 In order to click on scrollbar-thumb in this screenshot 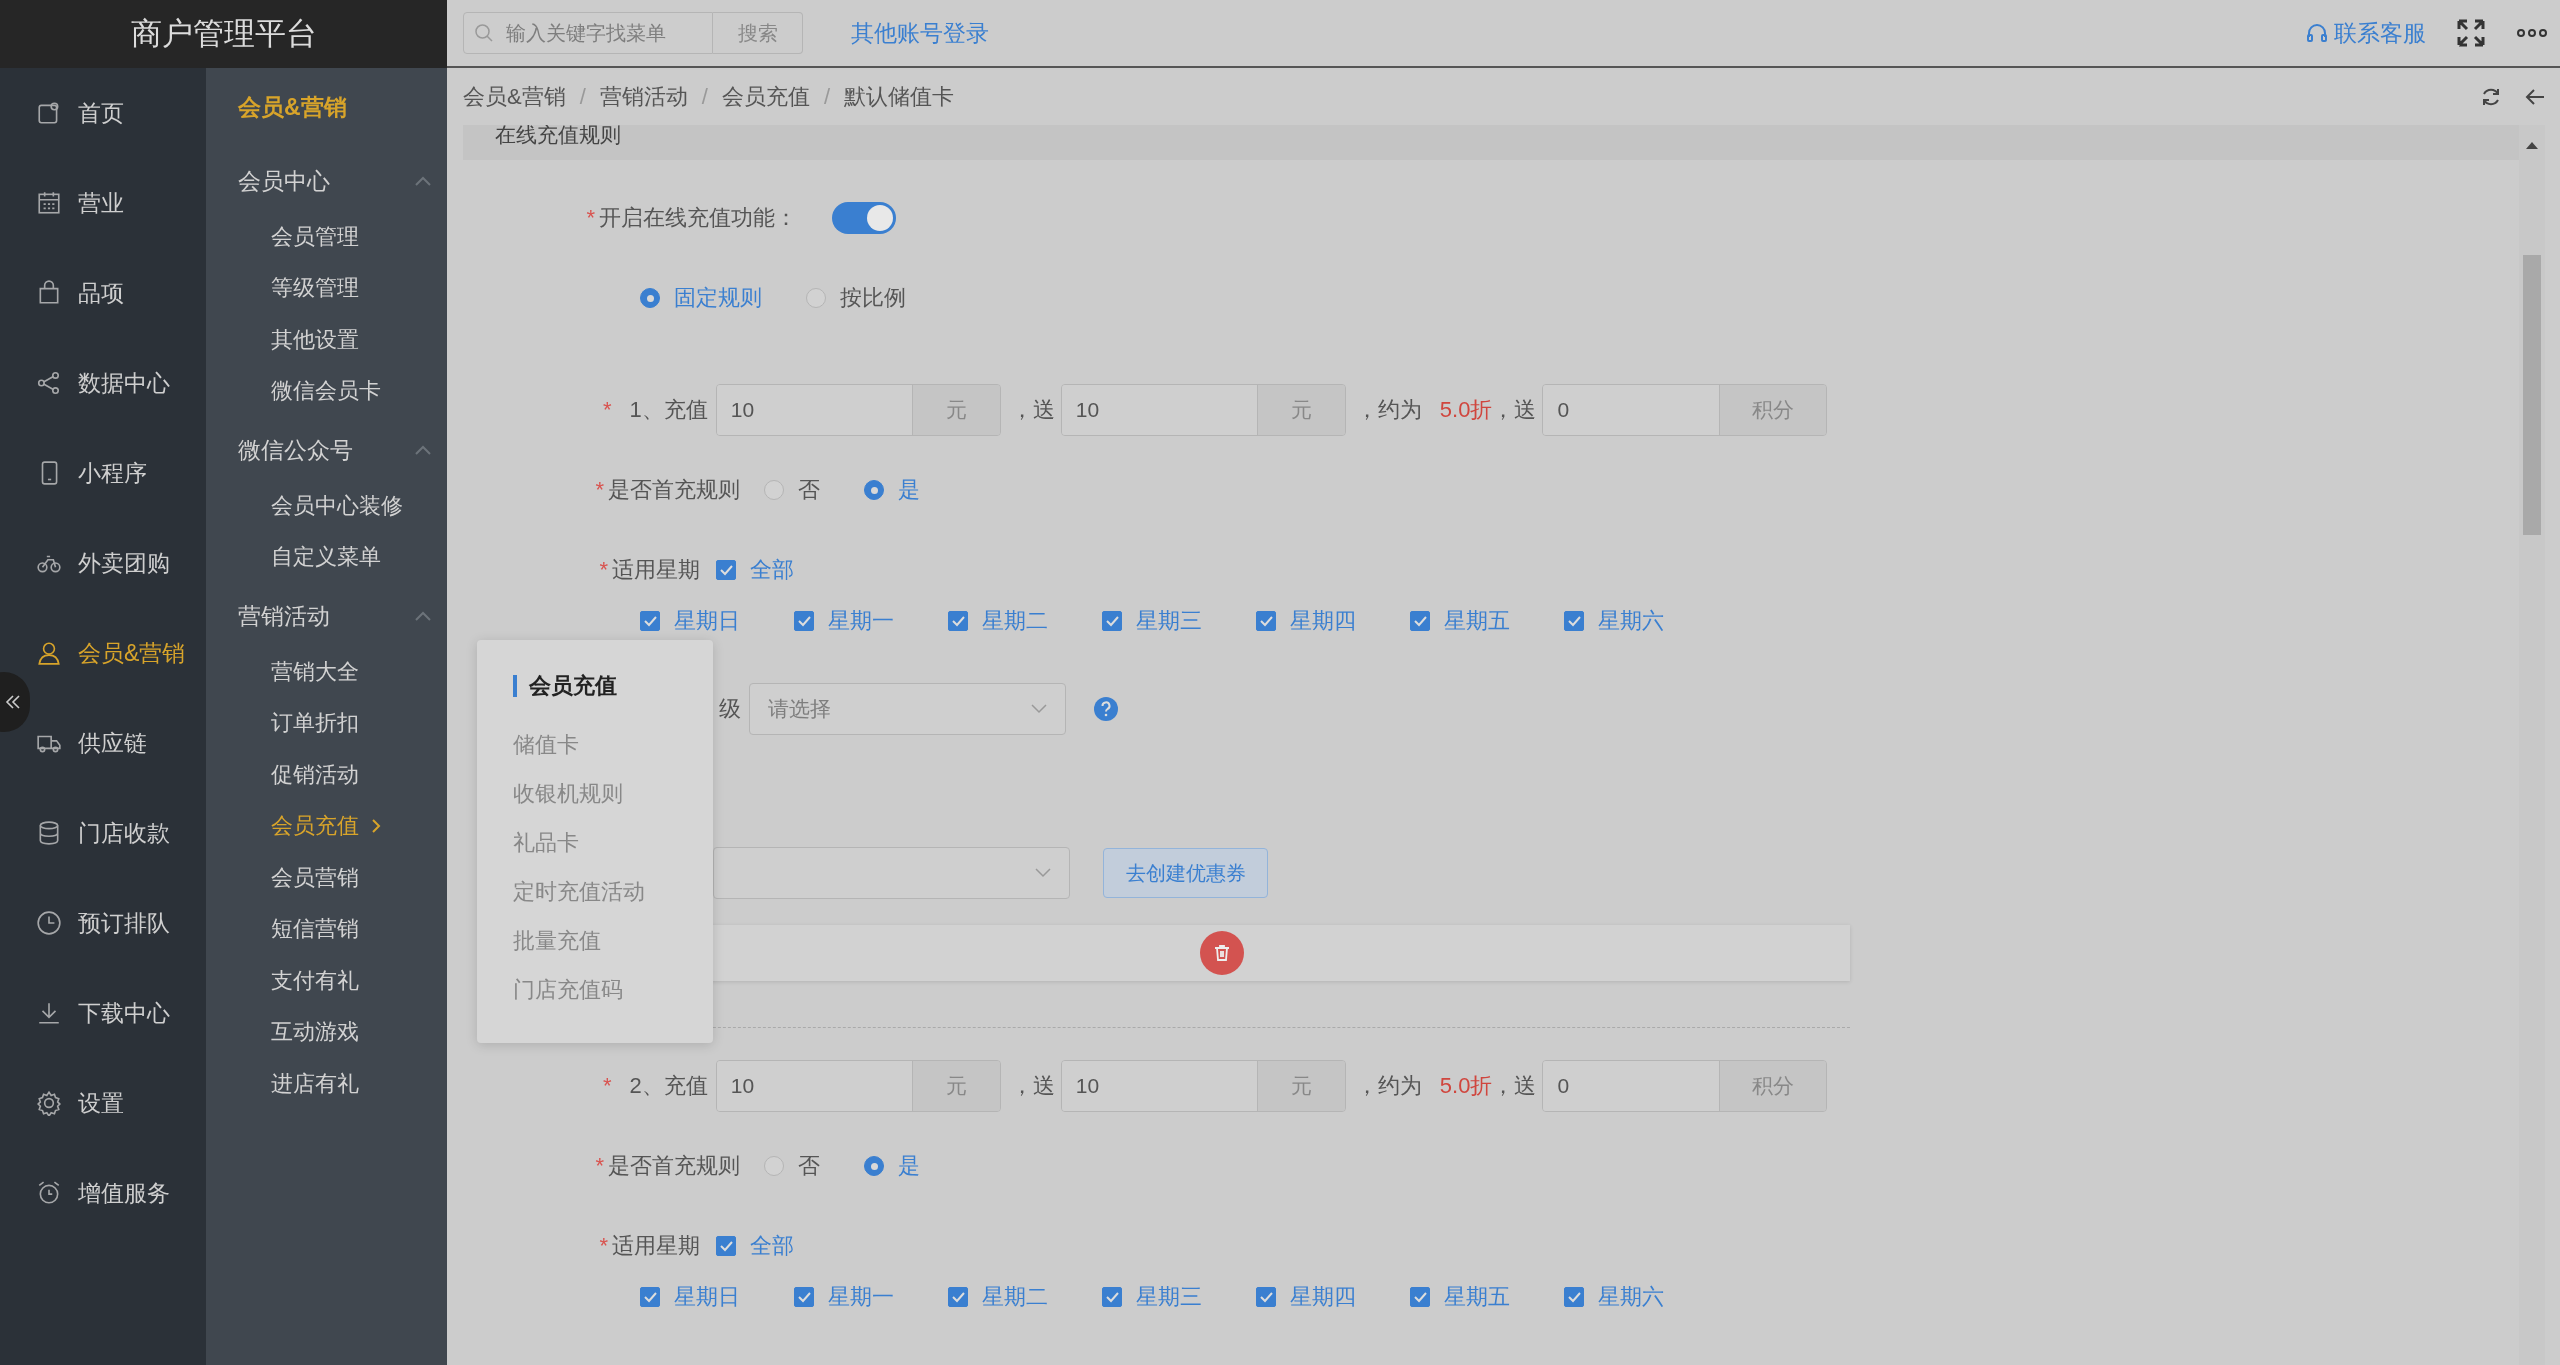, I will do `click(2532, 395)`.